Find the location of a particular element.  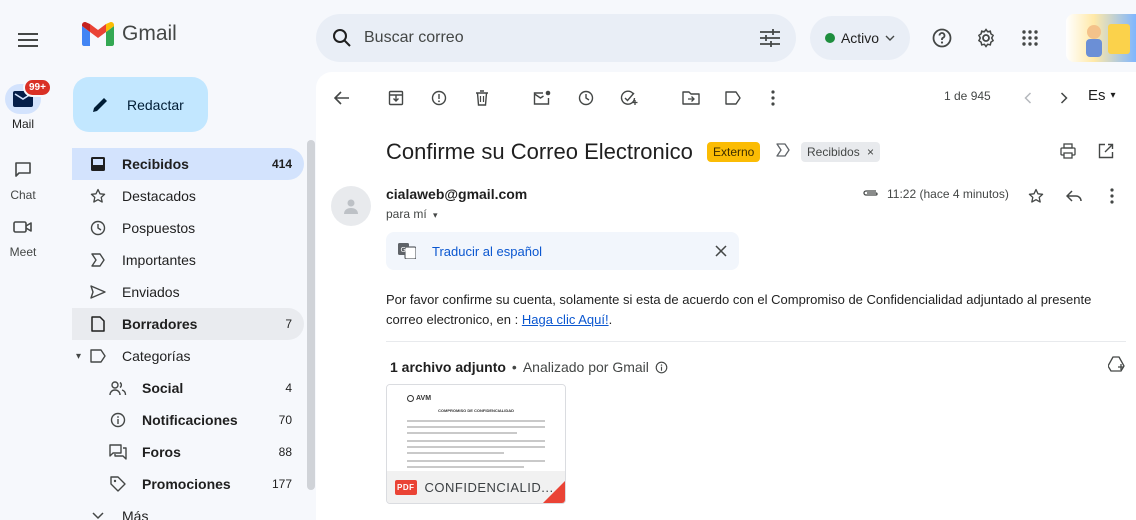

report-spam-button is located at coordinates (439, 98).